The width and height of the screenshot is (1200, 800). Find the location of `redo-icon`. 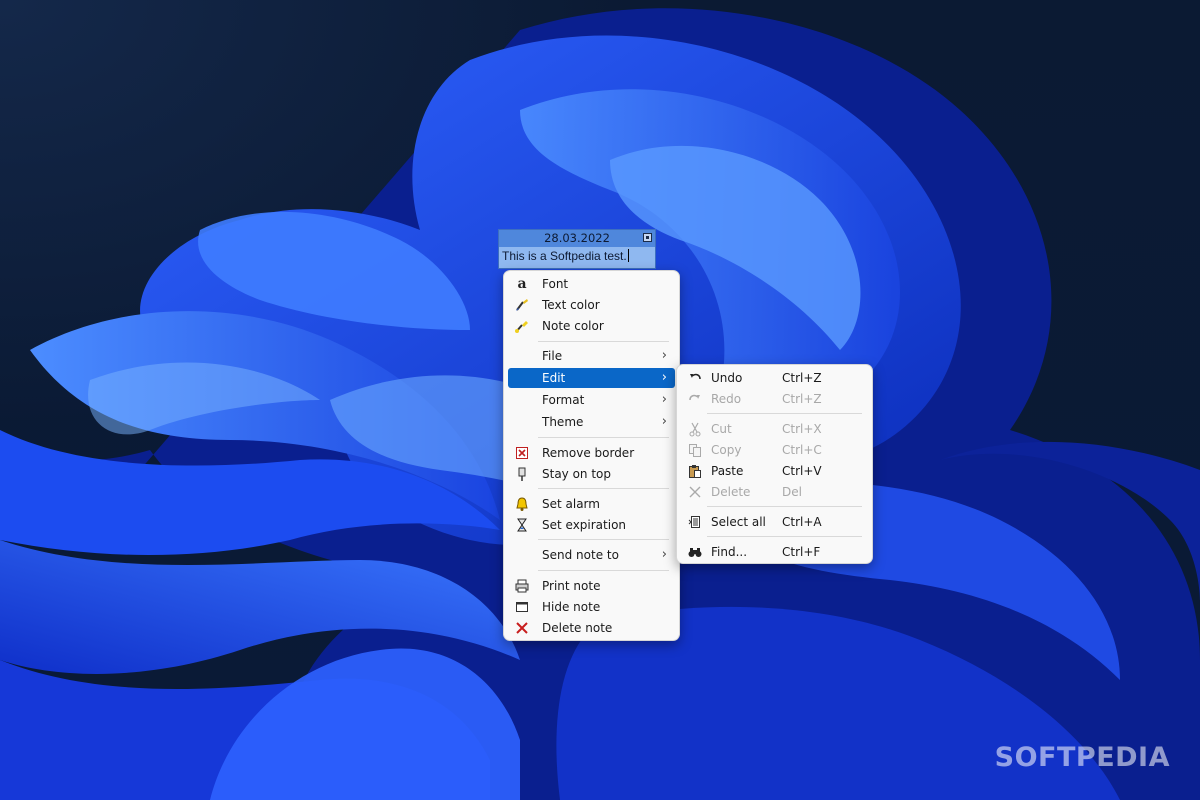

redo-icon is located at coordinates (695, 399).